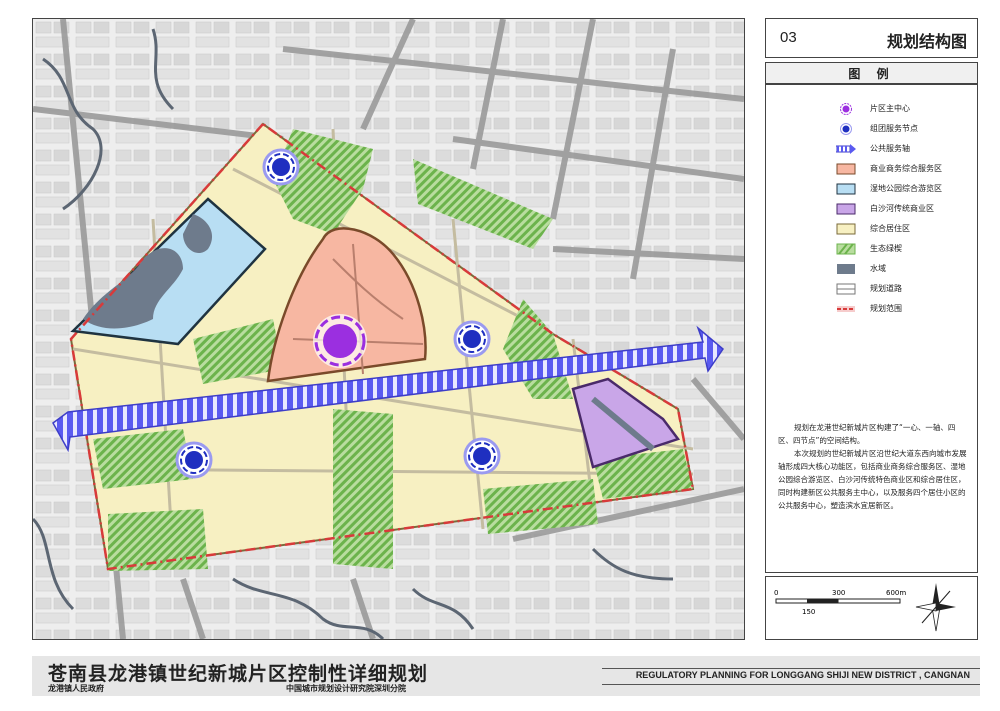 The image size is (1000, 711). What do you see at coordinates (788, 37) in the screenshot?
I see `sheet-number: 03` at bounding box center [788, 37].